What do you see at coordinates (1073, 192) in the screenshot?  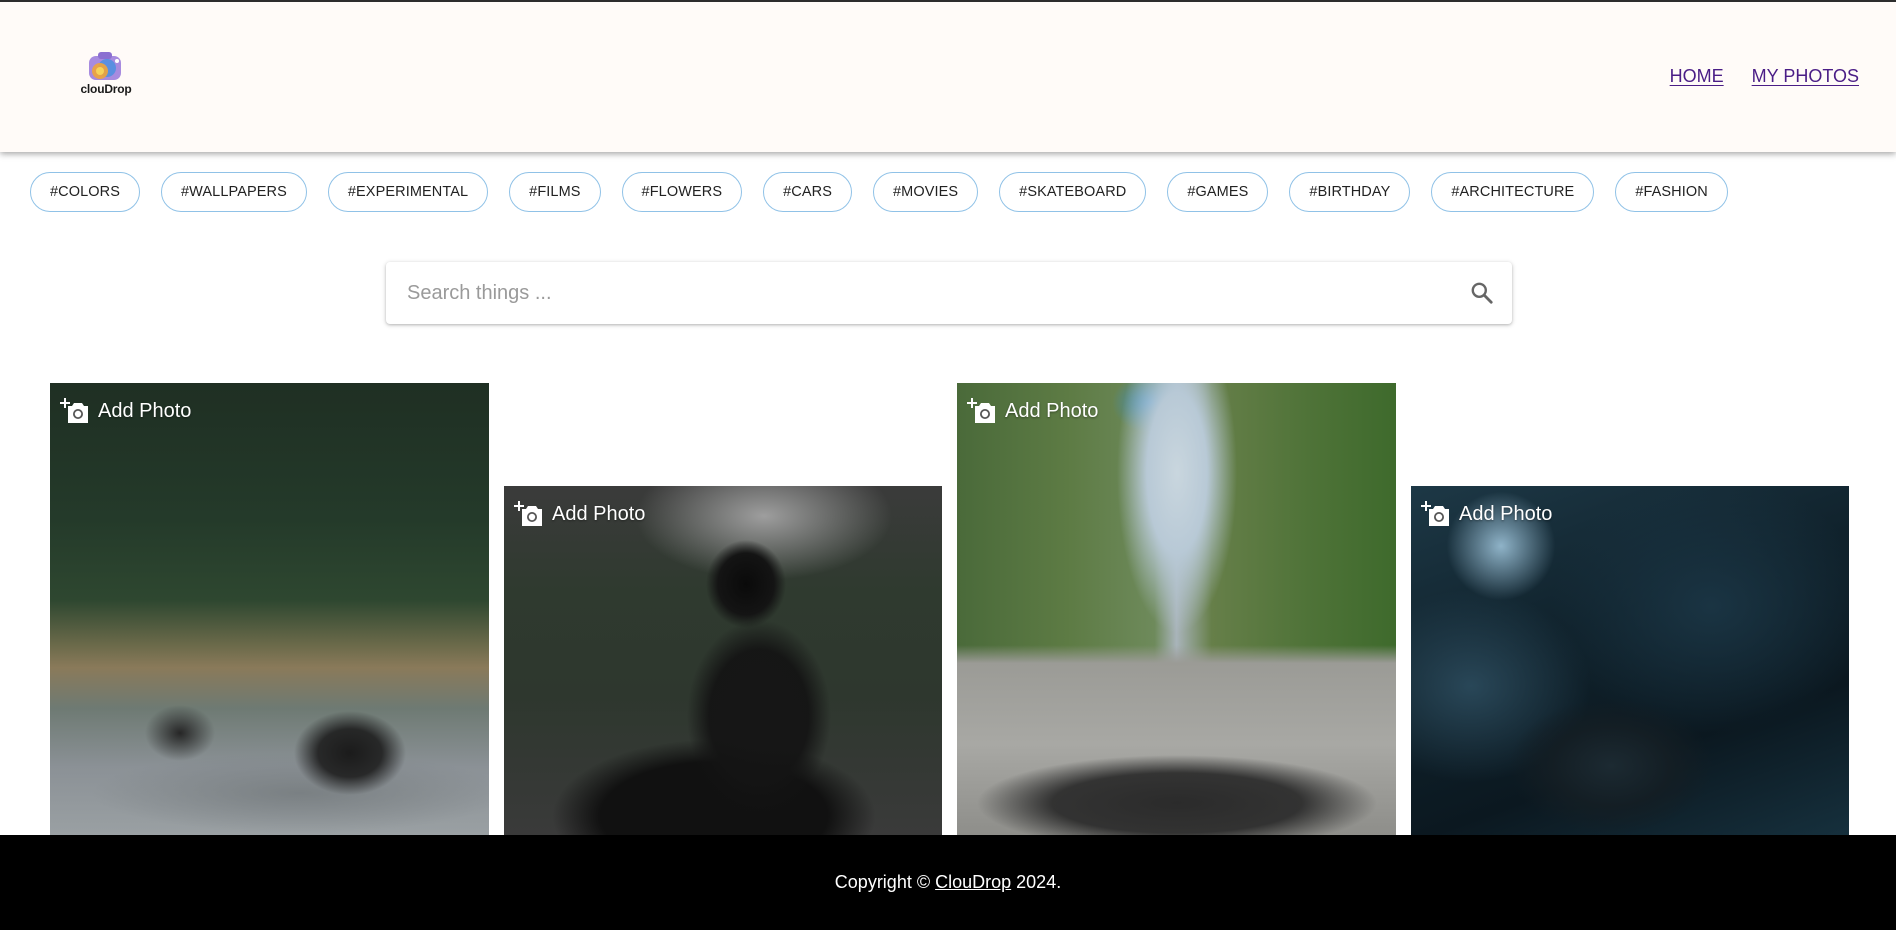 I see `tag-skateboard: #SKATEBOARD` at bounding box center [1073, 192].